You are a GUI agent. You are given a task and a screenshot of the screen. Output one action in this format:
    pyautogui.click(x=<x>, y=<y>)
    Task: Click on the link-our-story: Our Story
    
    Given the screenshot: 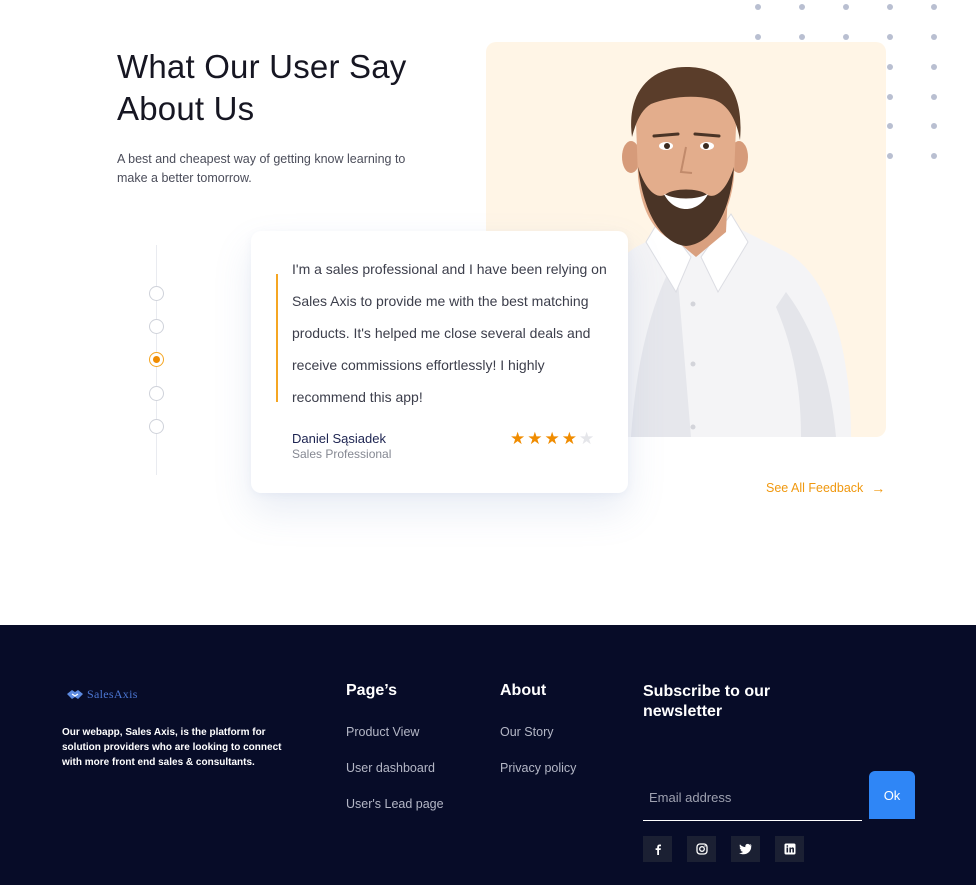 What is the action you would take?
    pyautogui.click(x=527, y=732)
    